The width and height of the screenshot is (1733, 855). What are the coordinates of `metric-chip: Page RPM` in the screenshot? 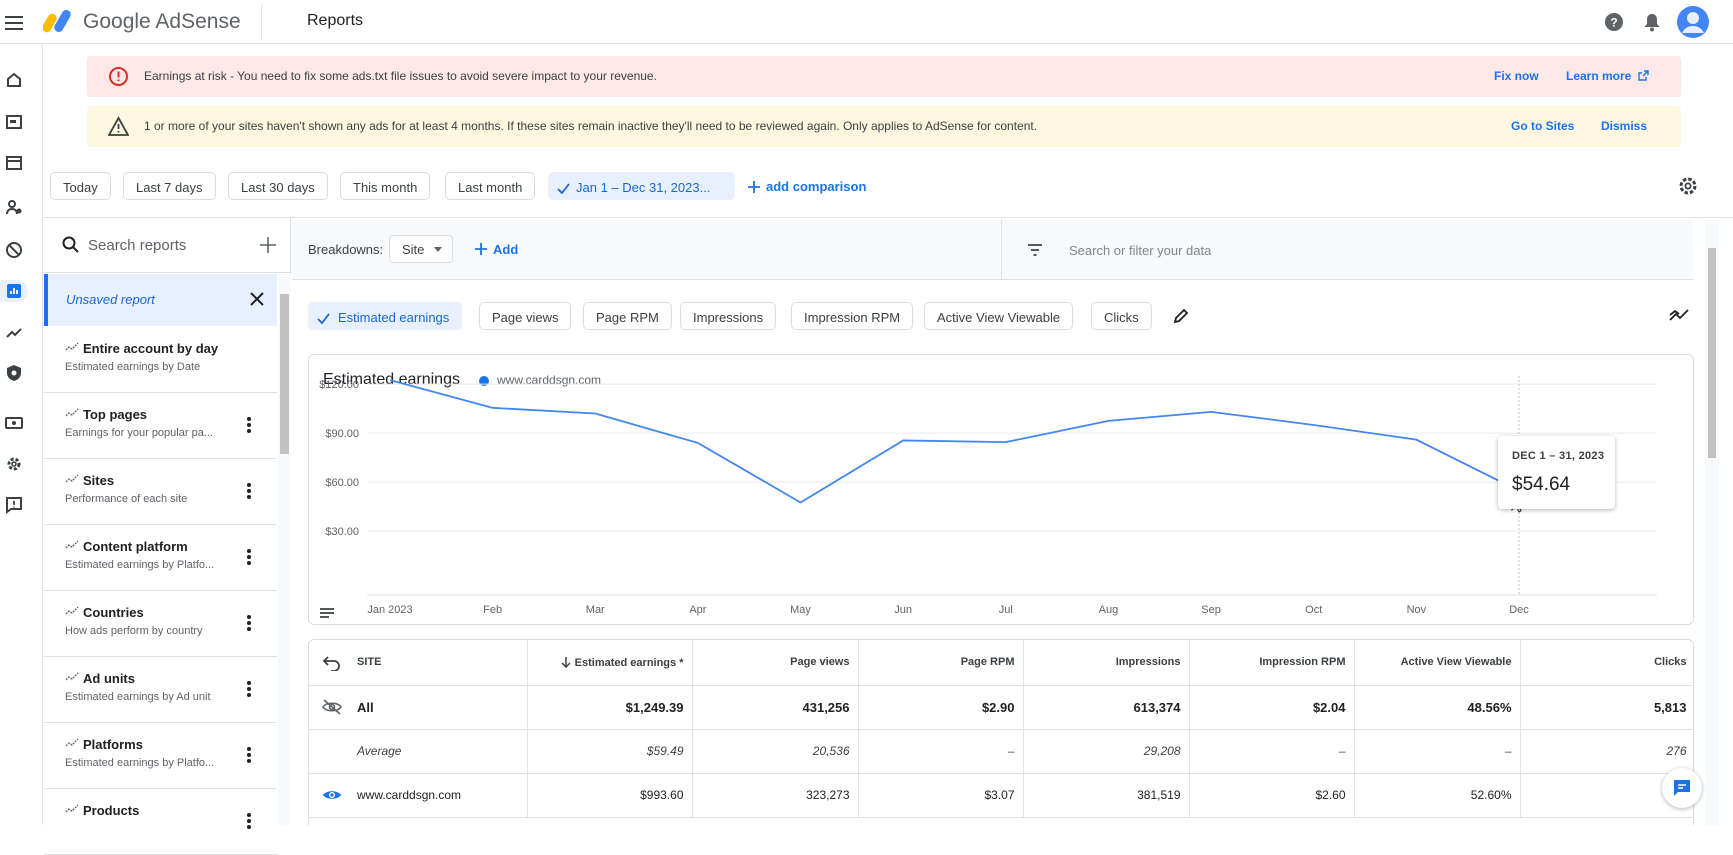 It's located at (627, 316).